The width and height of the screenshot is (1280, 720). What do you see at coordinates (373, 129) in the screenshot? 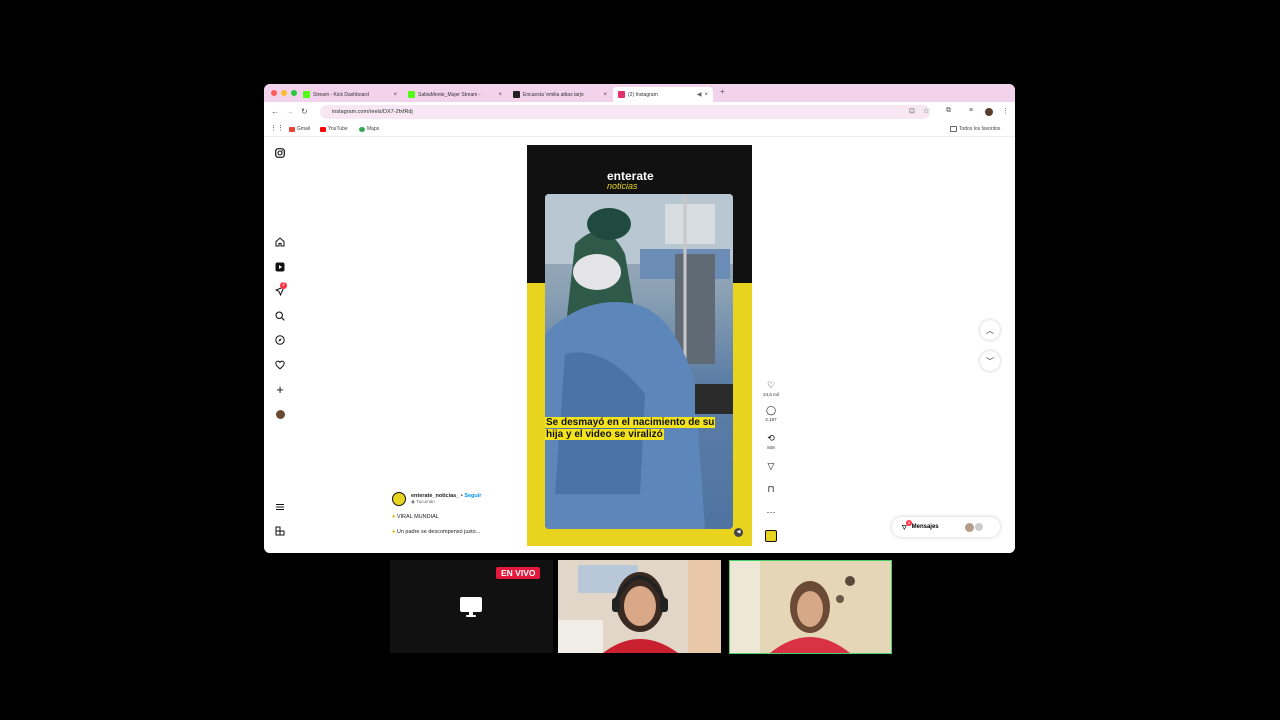
I see `bookmark-label: Maps` at bounding box center [373, 129].